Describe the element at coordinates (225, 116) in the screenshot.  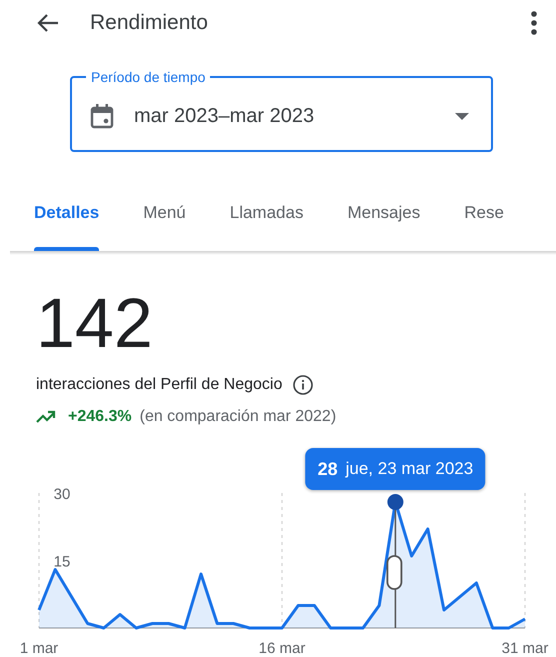
I see `period-value: mar 2023–mar 2023` at that location.